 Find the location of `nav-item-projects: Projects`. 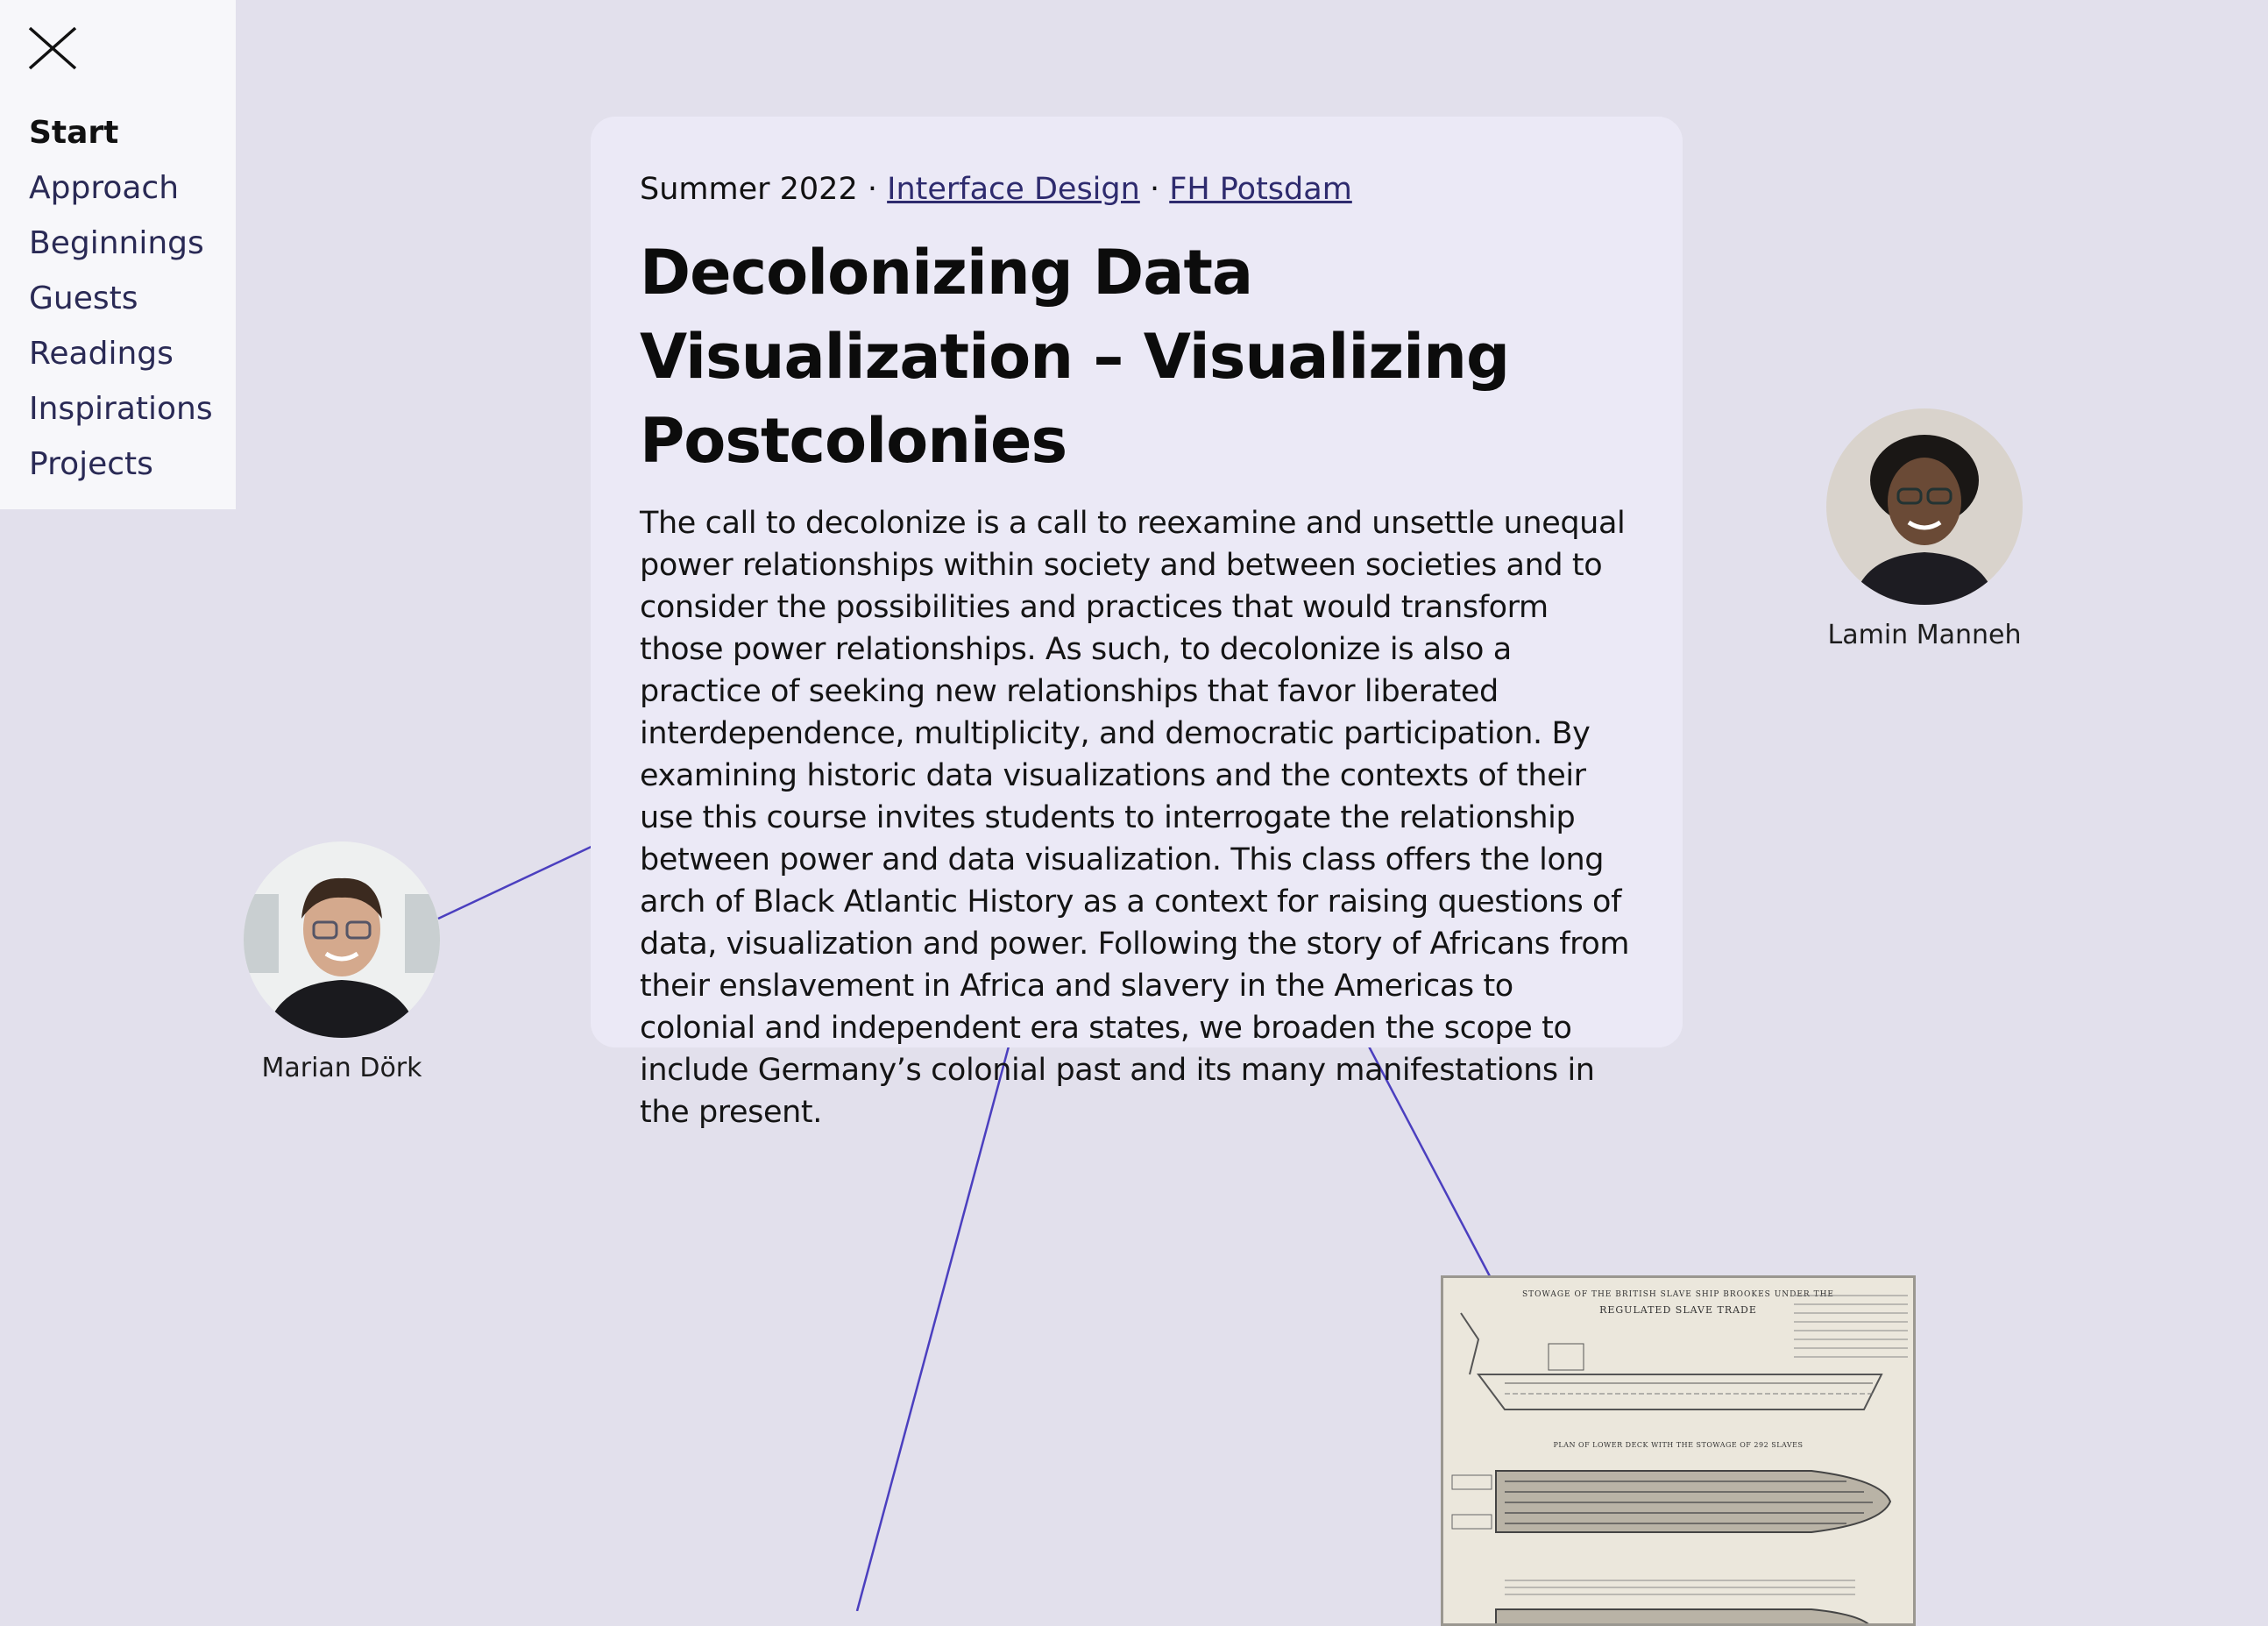

nav-item-projects: Projects is located at coordinates (121, 464).